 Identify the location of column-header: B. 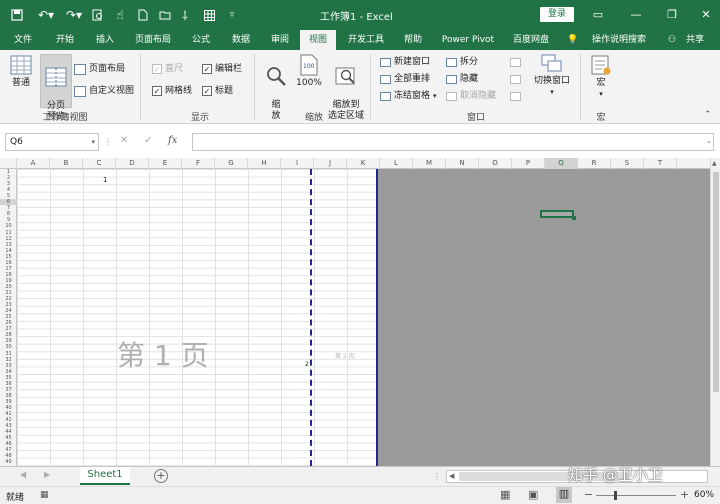
(66, 163).